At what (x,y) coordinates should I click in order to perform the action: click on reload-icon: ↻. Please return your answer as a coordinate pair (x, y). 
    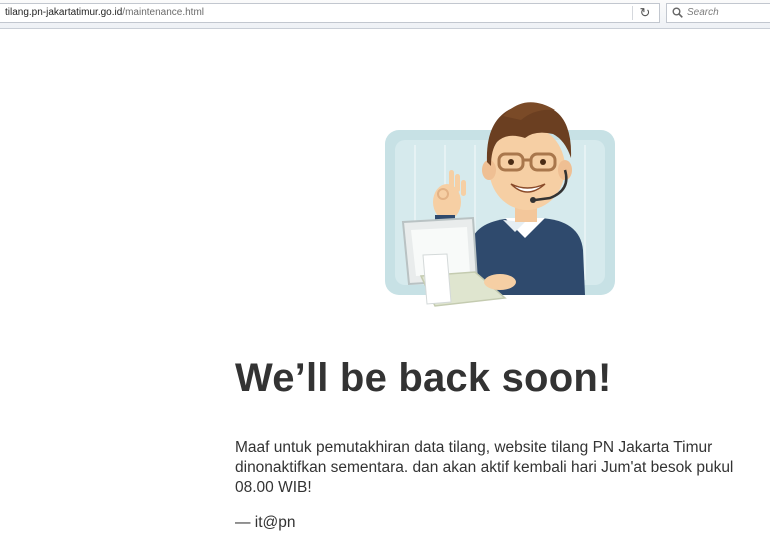
    Looking at the image, I should click on (645, 13).